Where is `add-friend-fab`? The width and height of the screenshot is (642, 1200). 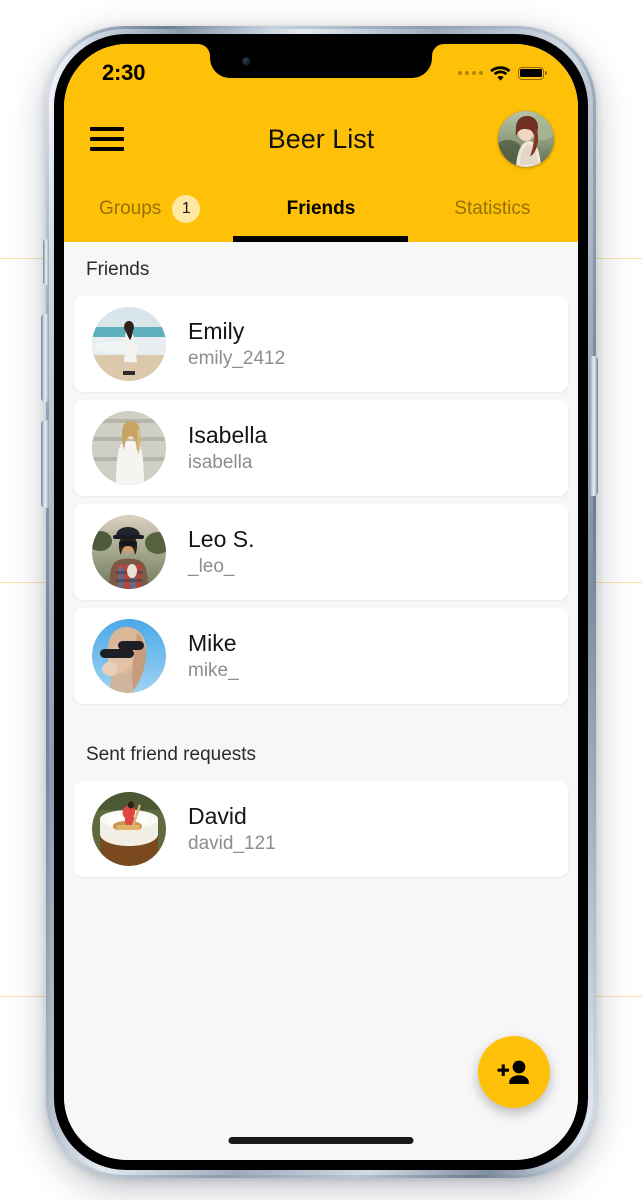
add-friend-fab is located at coordinates (514, 1072).